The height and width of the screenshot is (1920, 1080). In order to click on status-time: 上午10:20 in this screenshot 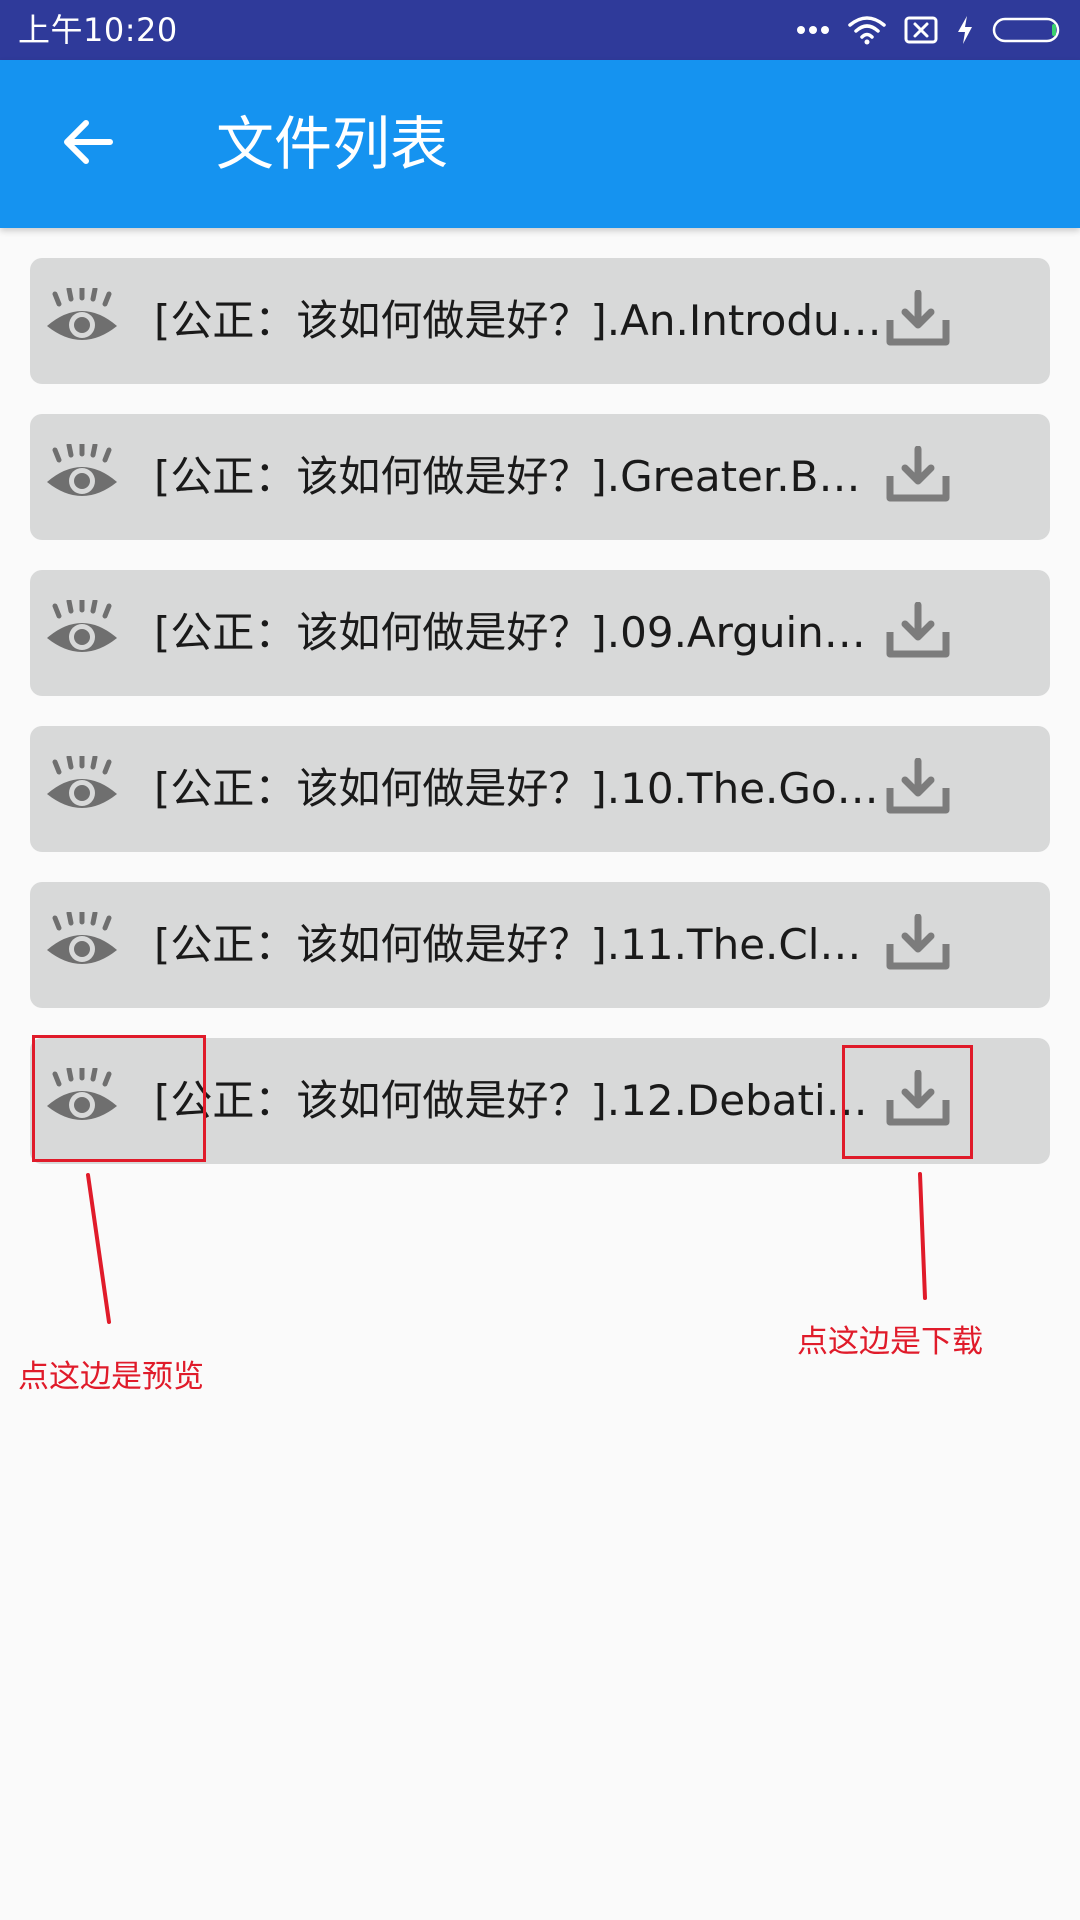, I will do `click(98, 30)`.